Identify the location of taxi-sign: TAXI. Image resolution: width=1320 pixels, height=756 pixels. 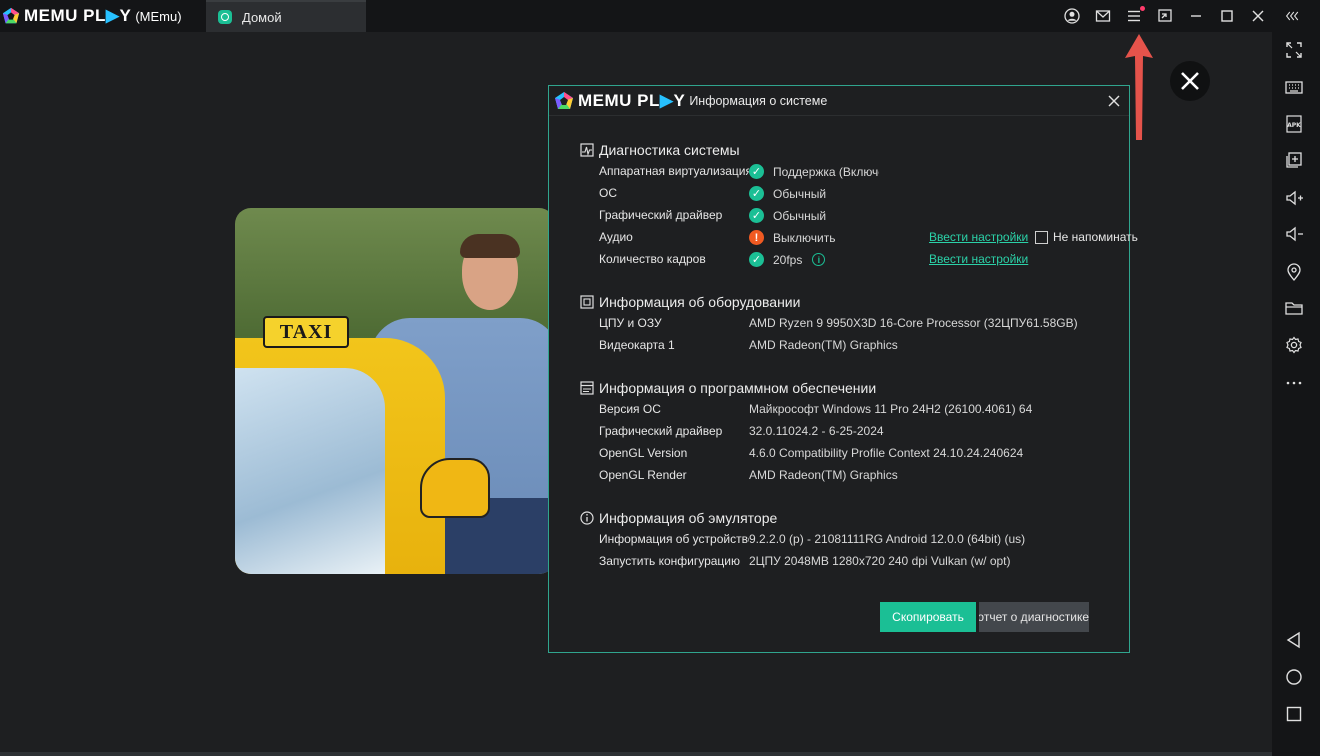
(306, 332).